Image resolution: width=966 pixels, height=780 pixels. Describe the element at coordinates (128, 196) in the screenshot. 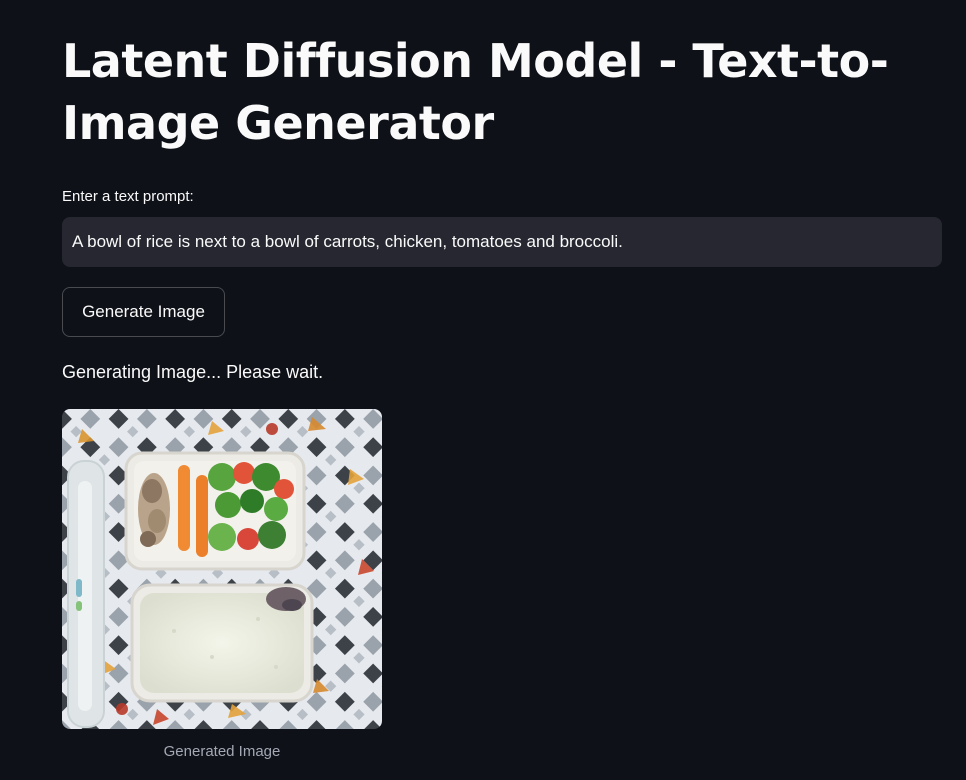

I see `prompt-label: Enter a text prompt:` at that location.